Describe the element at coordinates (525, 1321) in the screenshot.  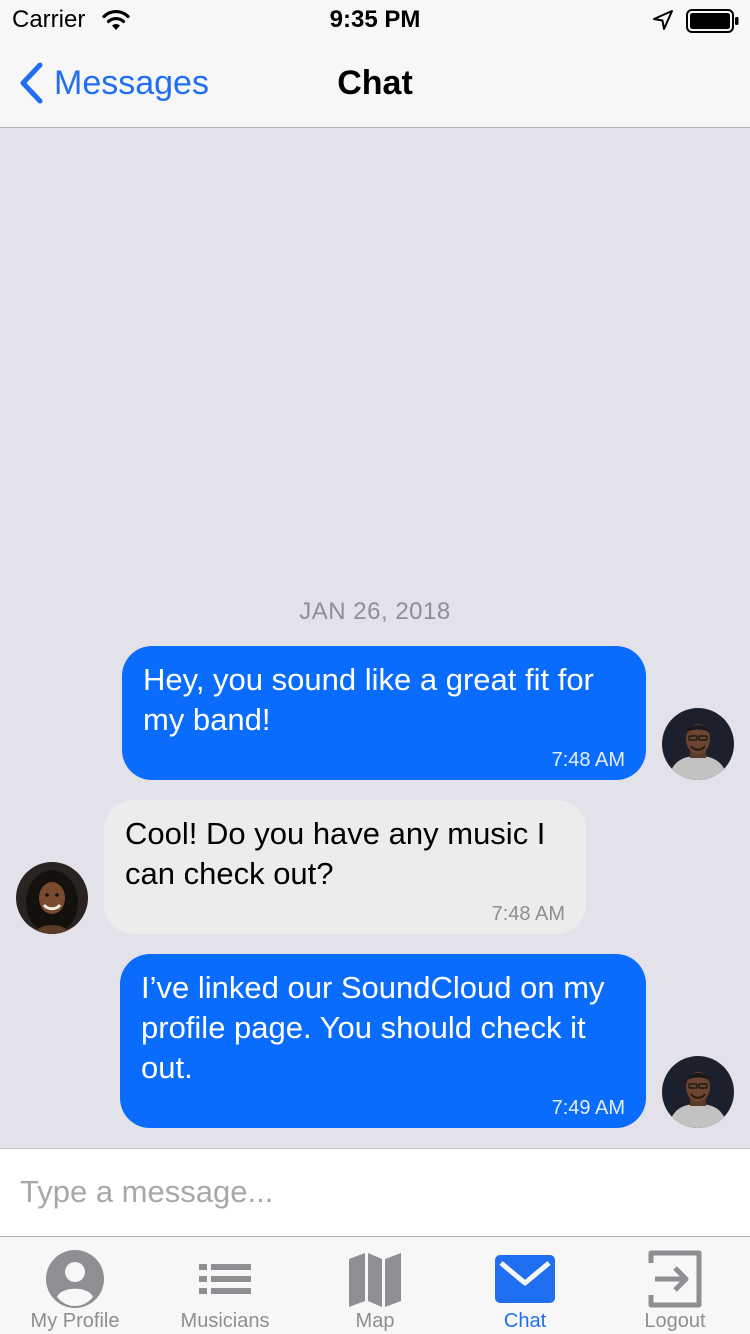
I see `tab-label: Chat` at that location.